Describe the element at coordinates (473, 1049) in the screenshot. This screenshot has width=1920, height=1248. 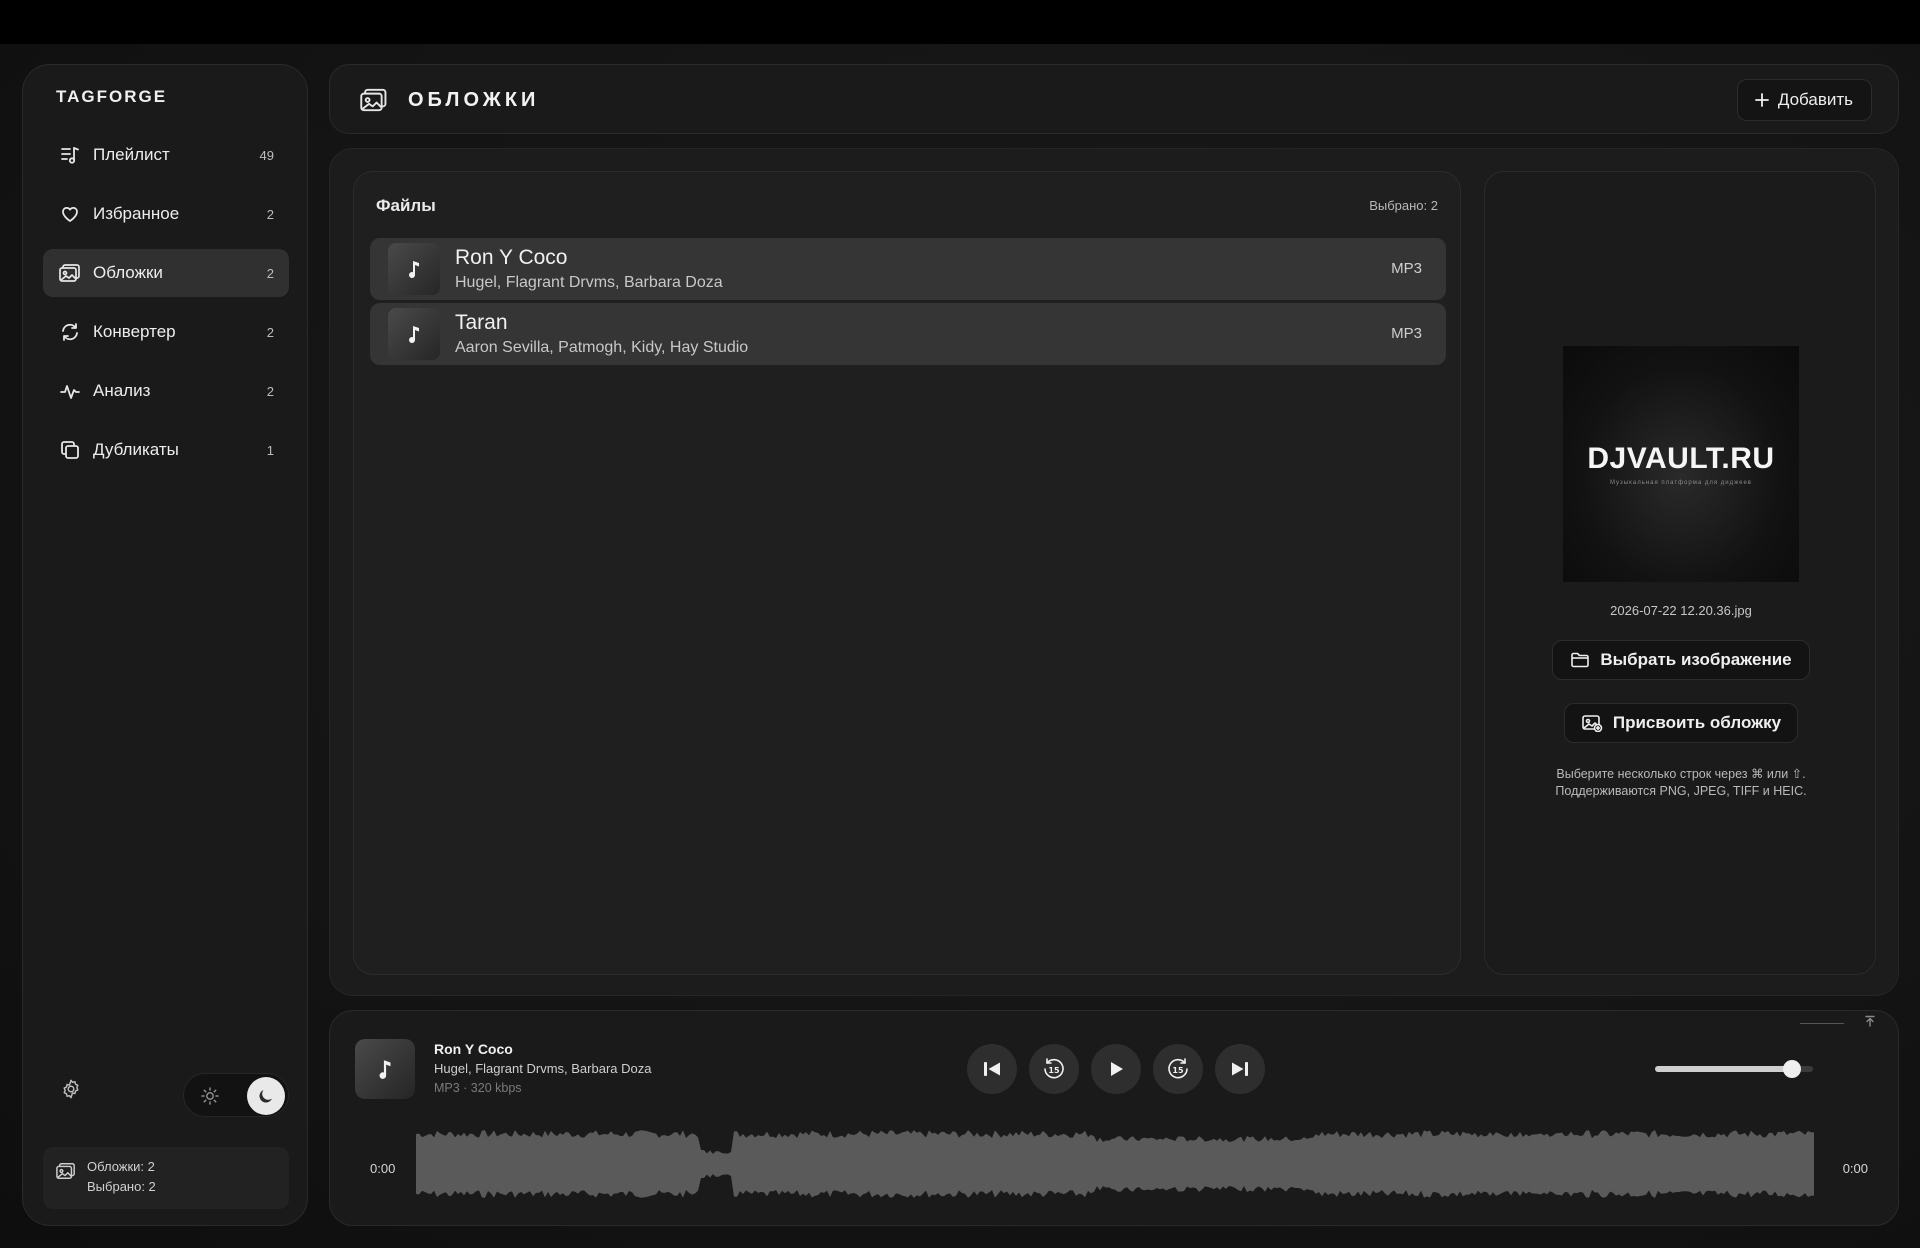
I see `player-track-title: Ron Y Coco` at that location.